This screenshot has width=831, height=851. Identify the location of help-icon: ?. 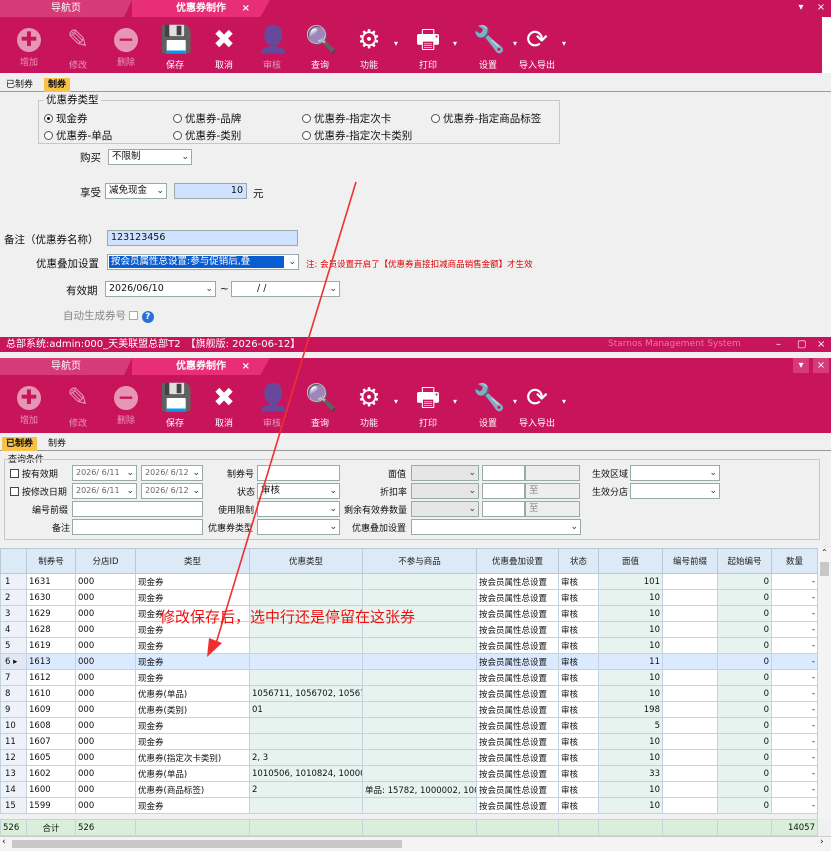
(147, 317).